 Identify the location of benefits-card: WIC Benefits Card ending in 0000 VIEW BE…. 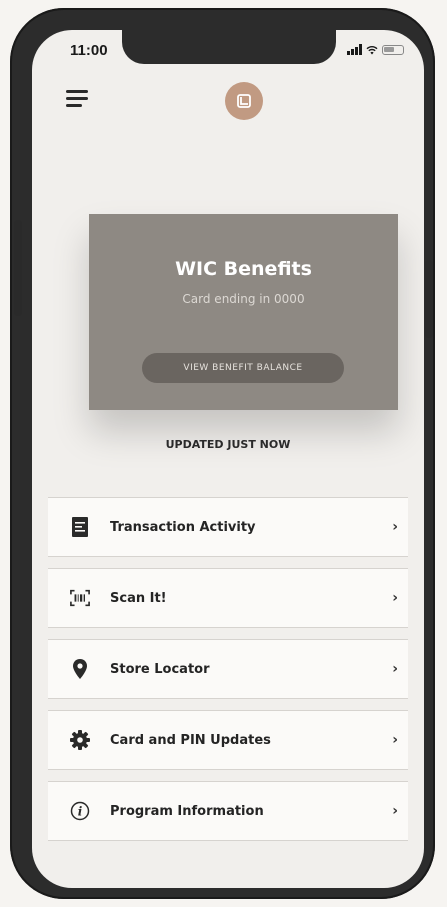
(243, 312).